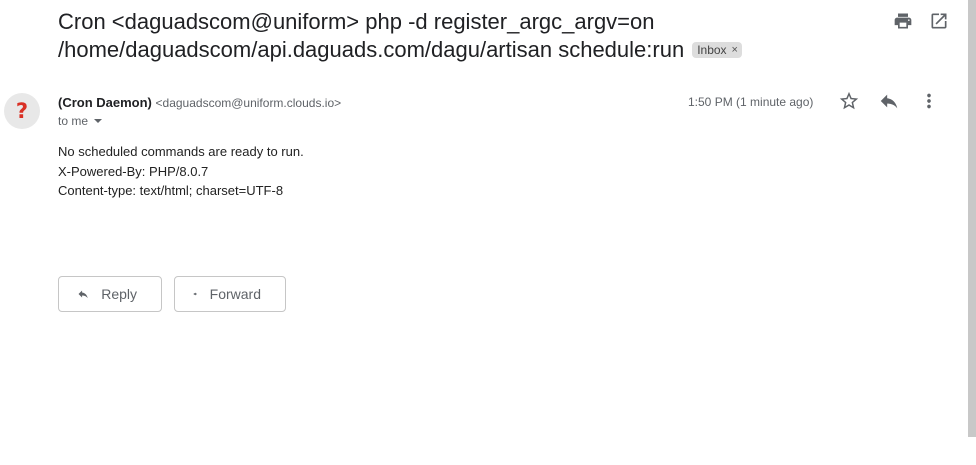 This screenshot has height=465, width=976. Describe the element at coordinates (119, 294) in the screenshot. I see `reply-button-label: Reply` at that location.